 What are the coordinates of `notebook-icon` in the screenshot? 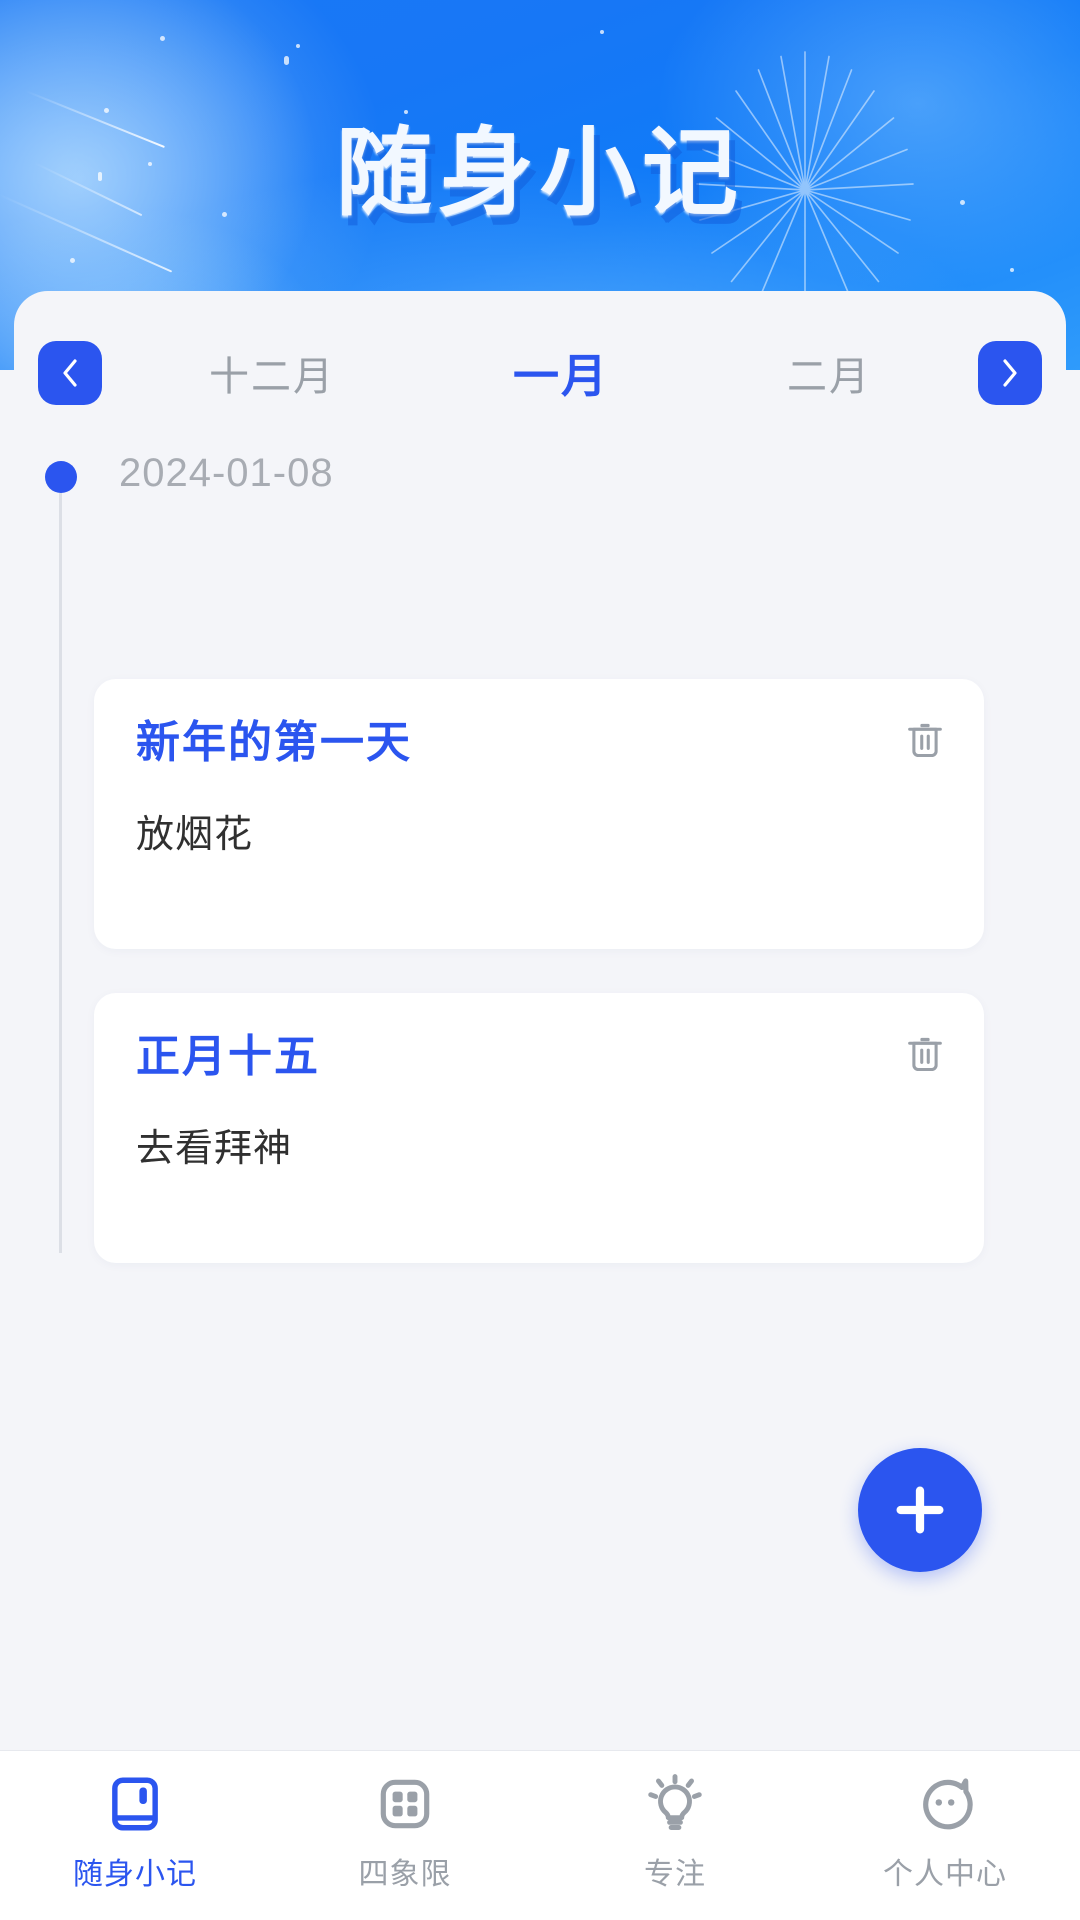 It's located at (135, 1804).